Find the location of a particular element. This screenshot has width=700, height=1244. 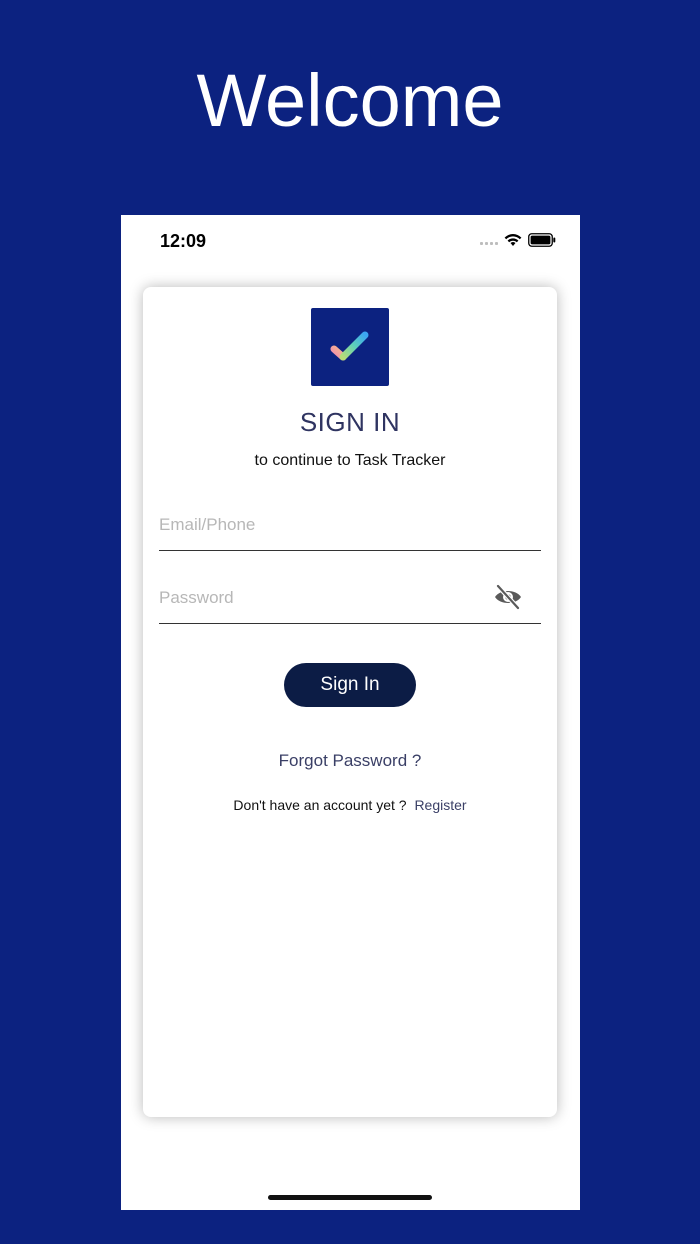

email-input is located at coordinates (319, 525).